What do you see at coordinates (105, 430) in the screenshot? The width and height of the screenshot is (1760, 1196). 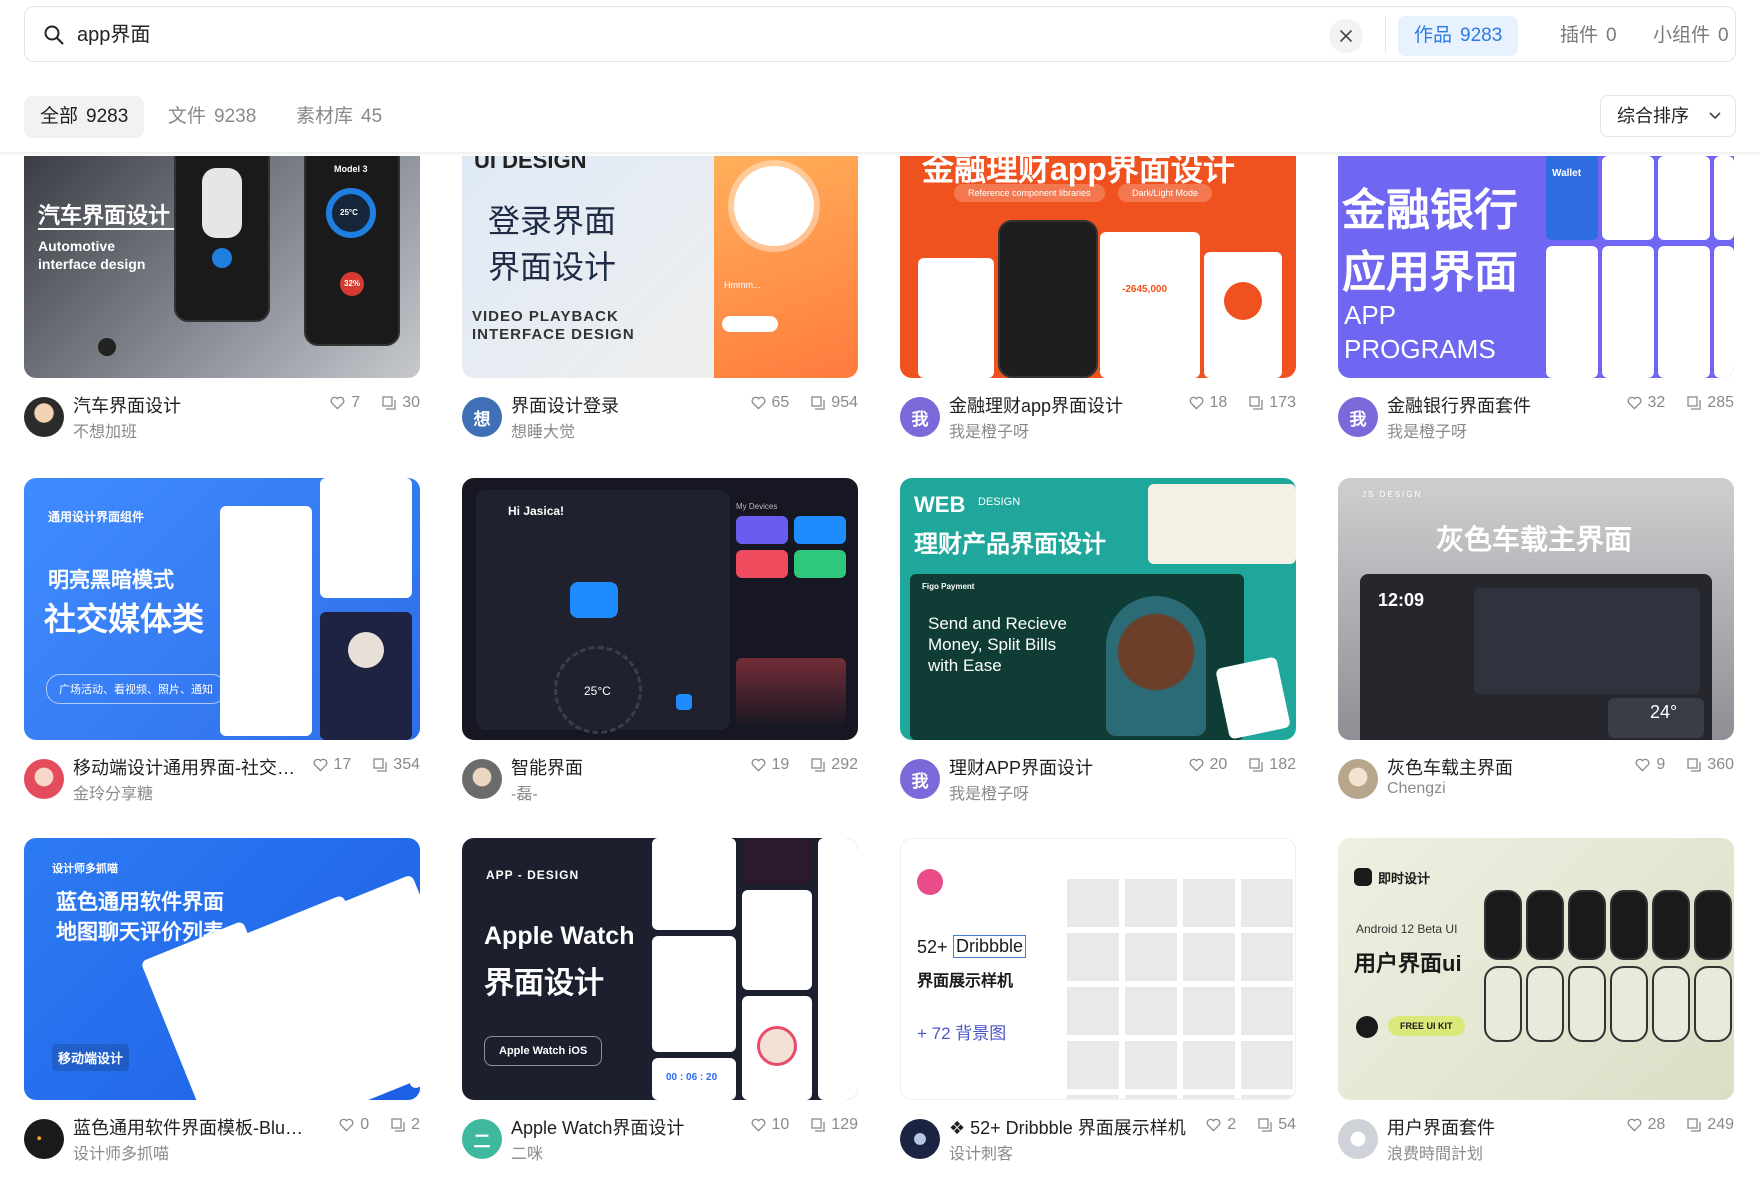 I see `card-author: 不想加班` at bounding box center [105, 430].